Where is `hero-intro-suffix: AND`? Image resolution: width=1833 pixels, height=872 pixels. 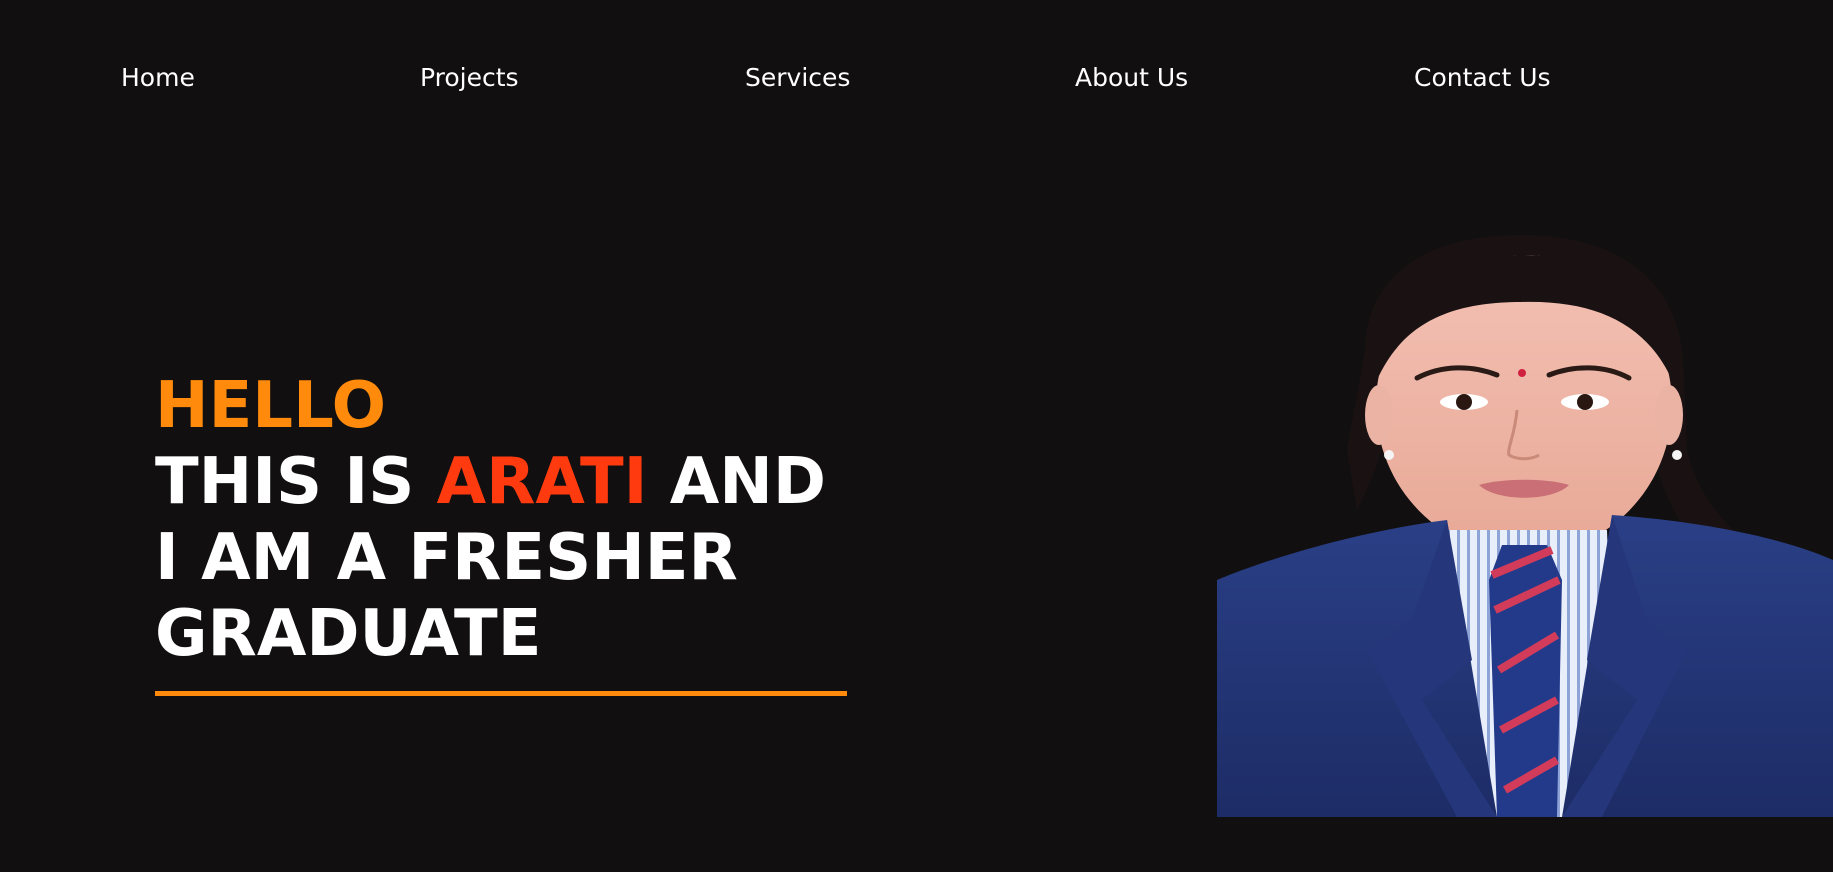 hero-intro-suffix: AND is located at coordinates (736, 482).